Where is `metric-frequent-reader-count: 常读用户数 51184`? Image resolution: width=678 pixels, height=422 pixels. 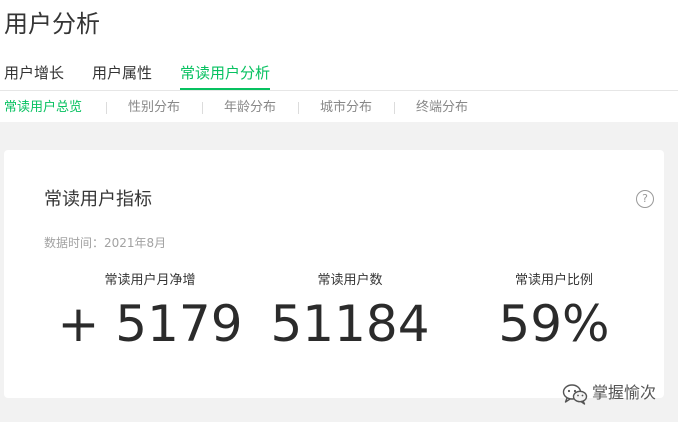
metric-frequent-reader-count: 常读用户数 51184 is located at coordinates (350, 312).